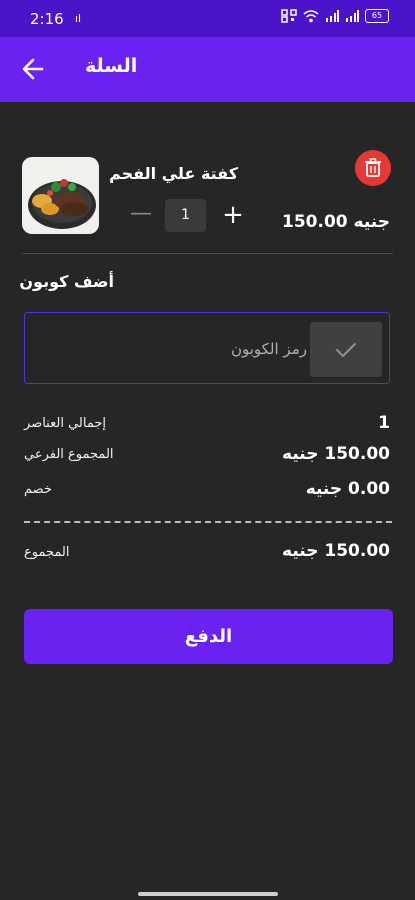 This screenshot has width=415, height=900. Describe the element at coordinates (347, 489) in the screenshot. I see `discount-value: 0.00 جنيه` at that location.